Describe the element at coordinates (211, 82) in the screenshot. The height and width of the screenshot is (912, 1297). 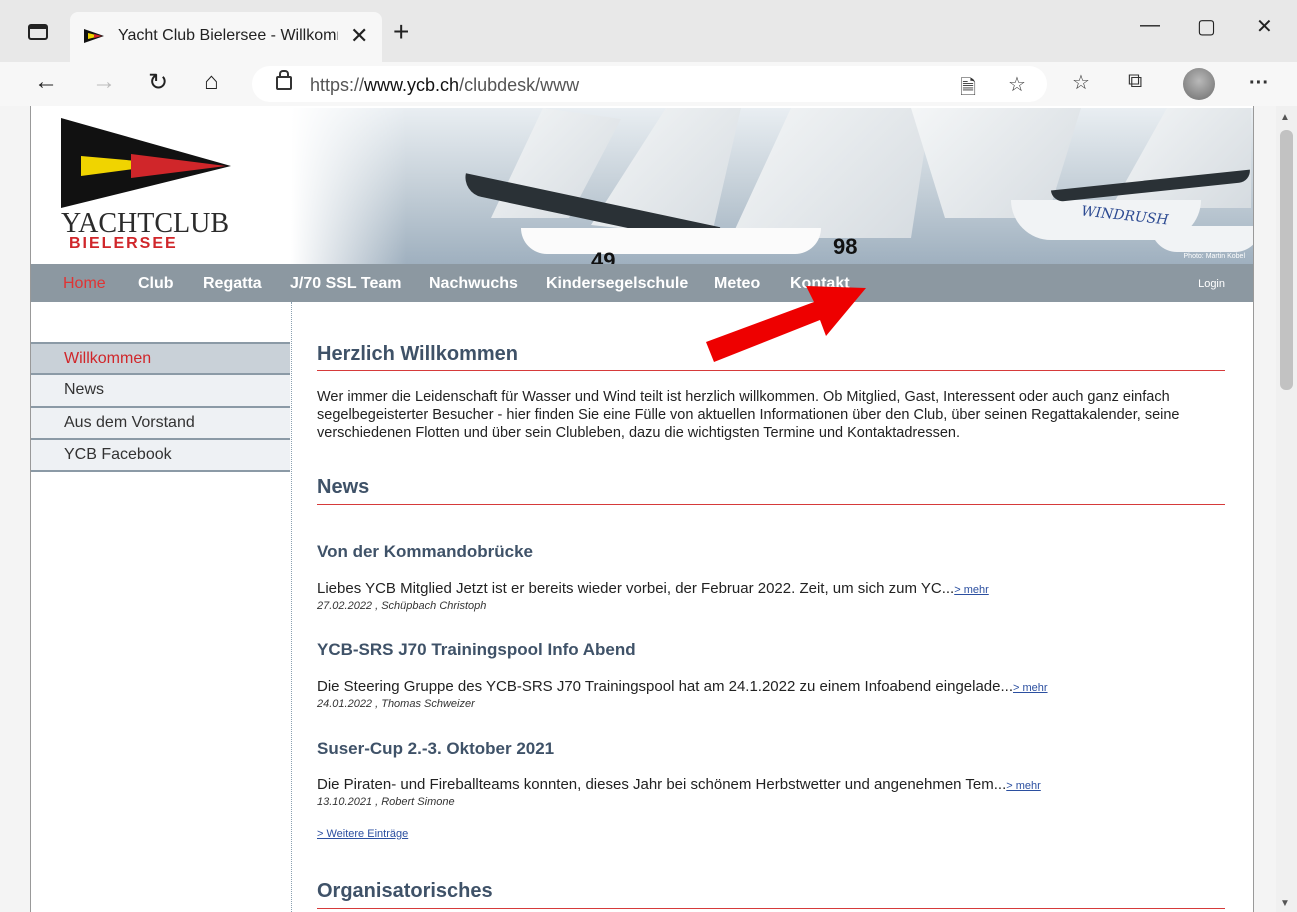
I see `home-icon: ⌂` at that location.